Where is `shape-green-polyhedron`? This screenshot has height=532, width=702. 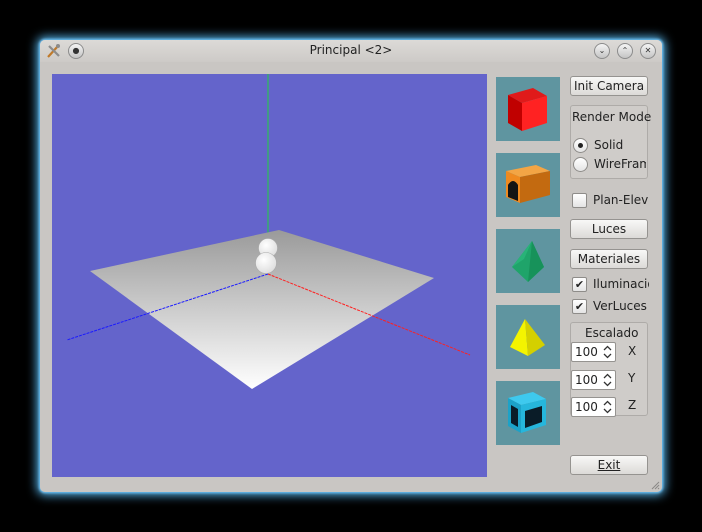
shape-green-polyhedron is located at coordinates (528, 261).